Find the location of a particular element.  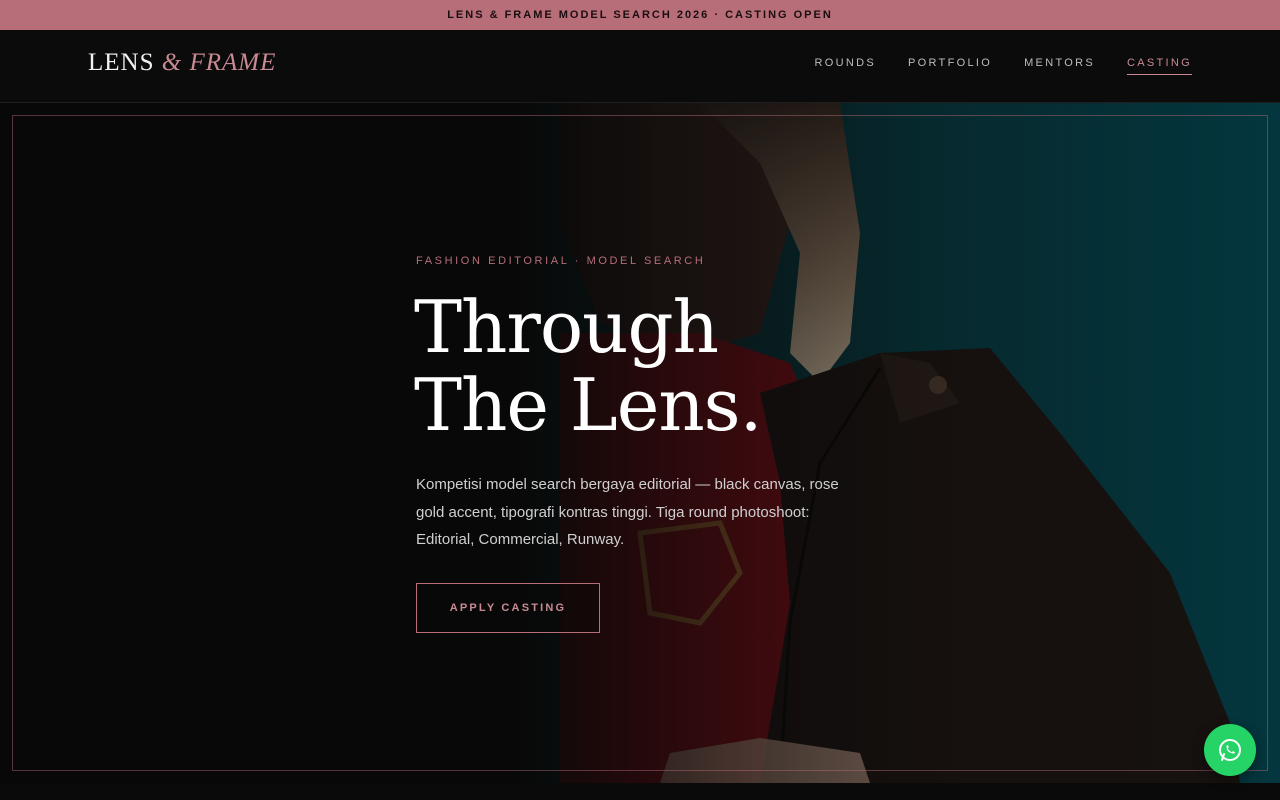

hero-headline: Through The Lens. is located at coordinates (588, 366).